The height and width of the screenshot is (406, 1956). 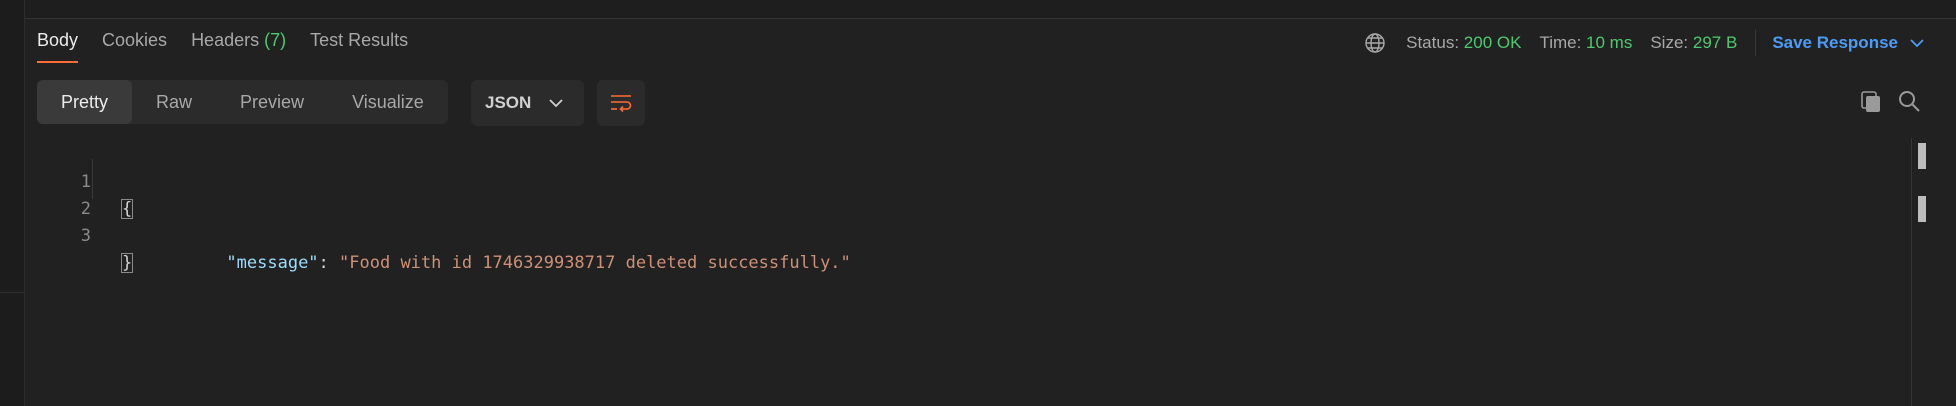 I want to click on tab-cookies: Cookies, so click(x=134, y=46).